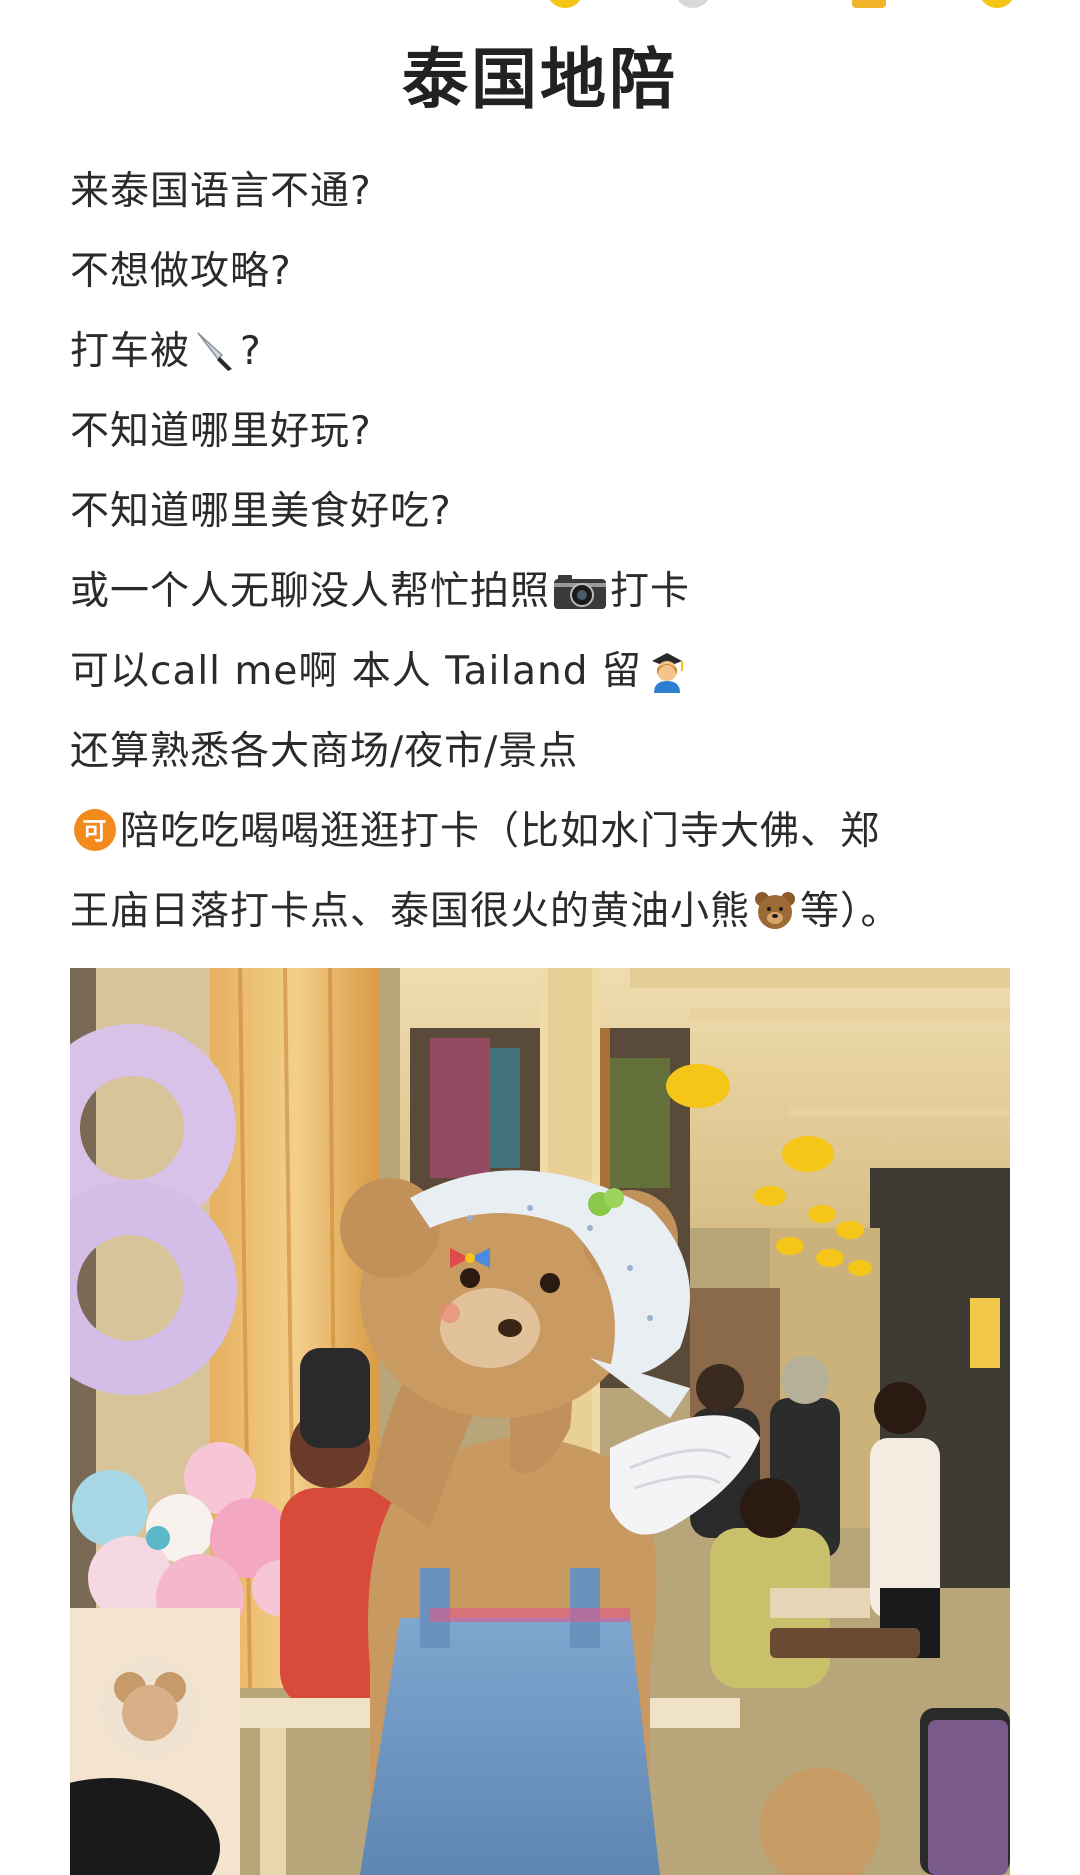 This screenshot has height=1875, width=1080. I want to click on bear-face-icon, so click(775, 910).